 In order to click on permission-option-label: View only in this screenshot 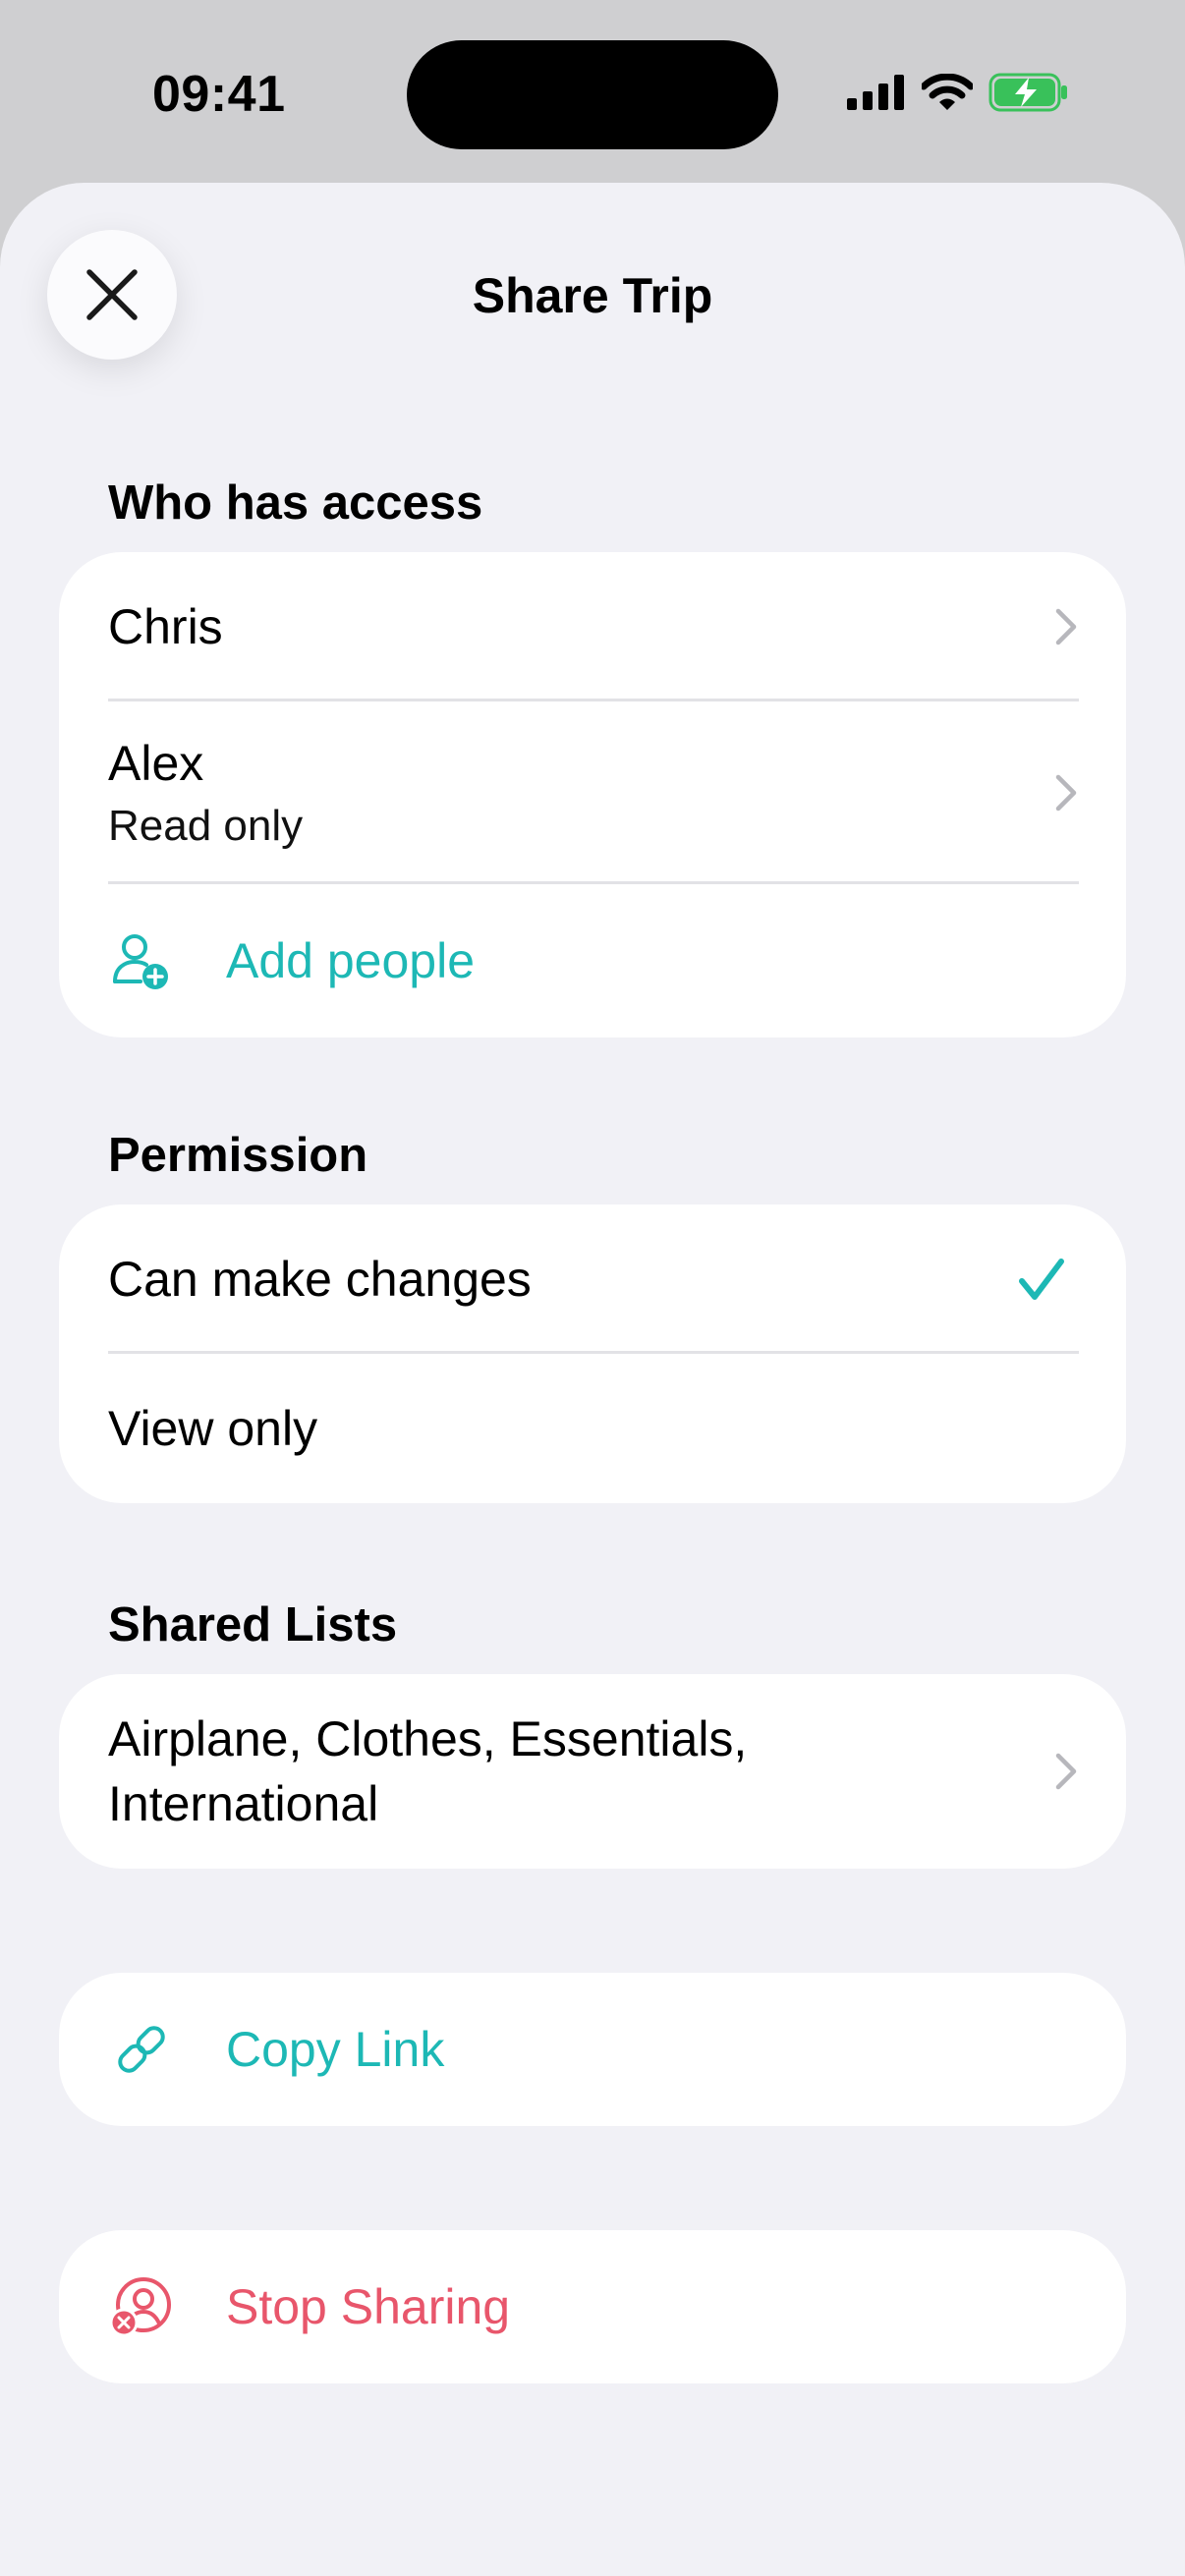, I will do `click(213, 1428)`.